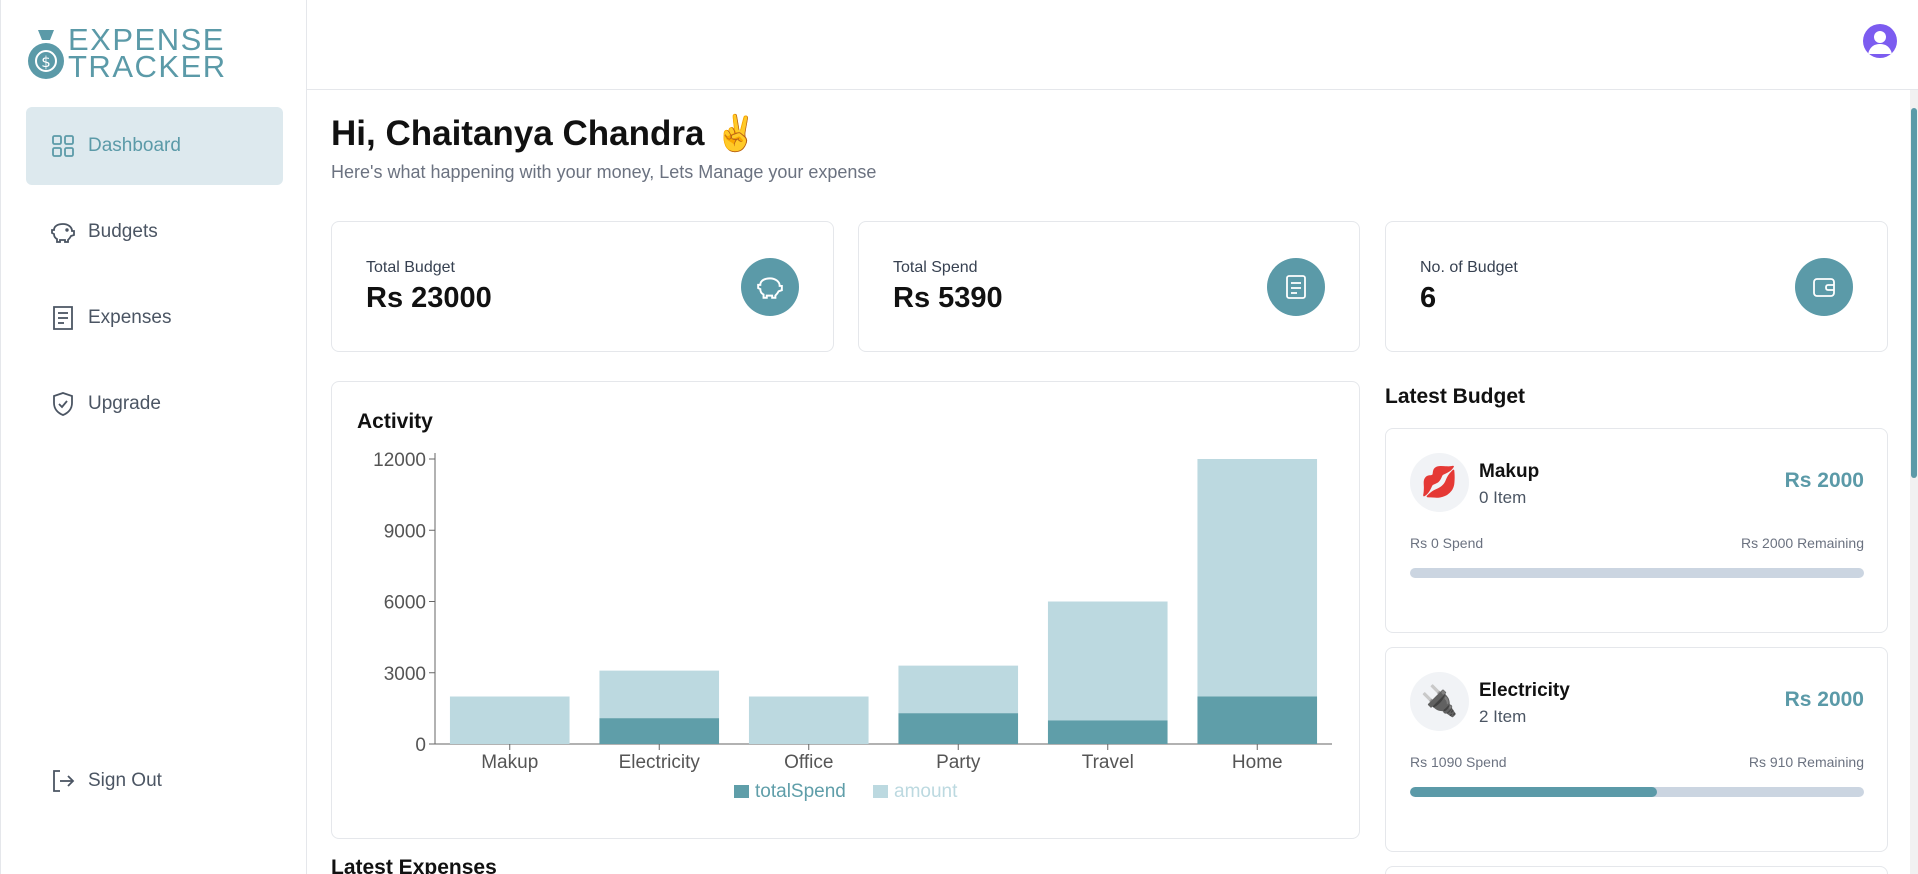 This screenshot has height=874, width=1918. I want to click on legend-label-amount: amount, so click(926, 791).